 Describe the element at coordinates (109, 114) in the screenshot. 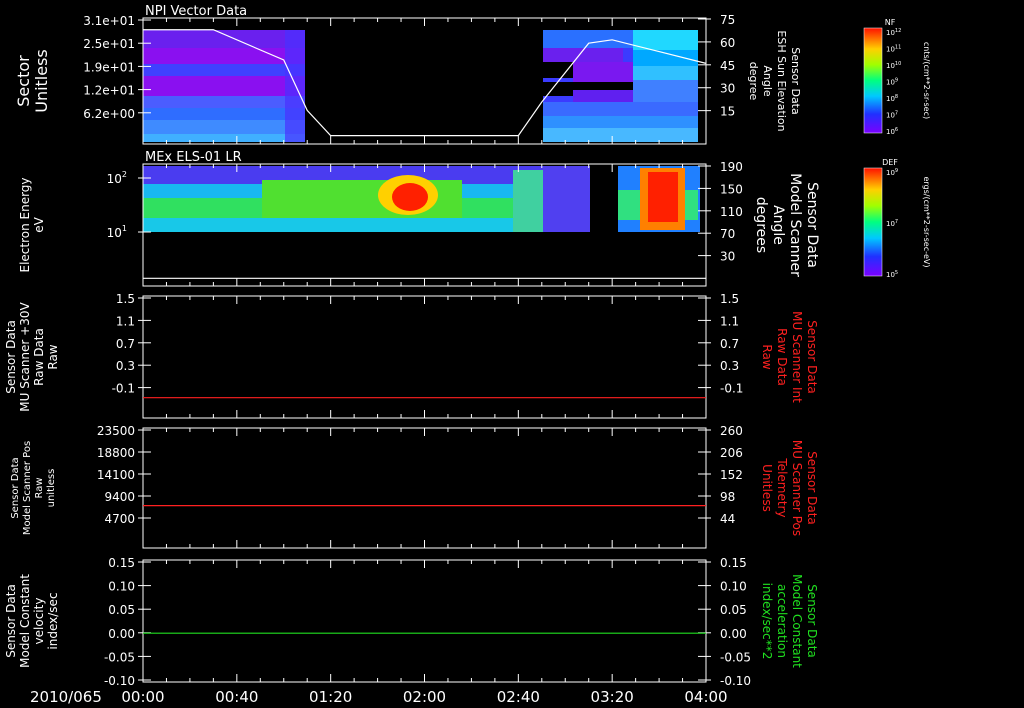

I see `y-tick-label: 6.2e+00` at that location.